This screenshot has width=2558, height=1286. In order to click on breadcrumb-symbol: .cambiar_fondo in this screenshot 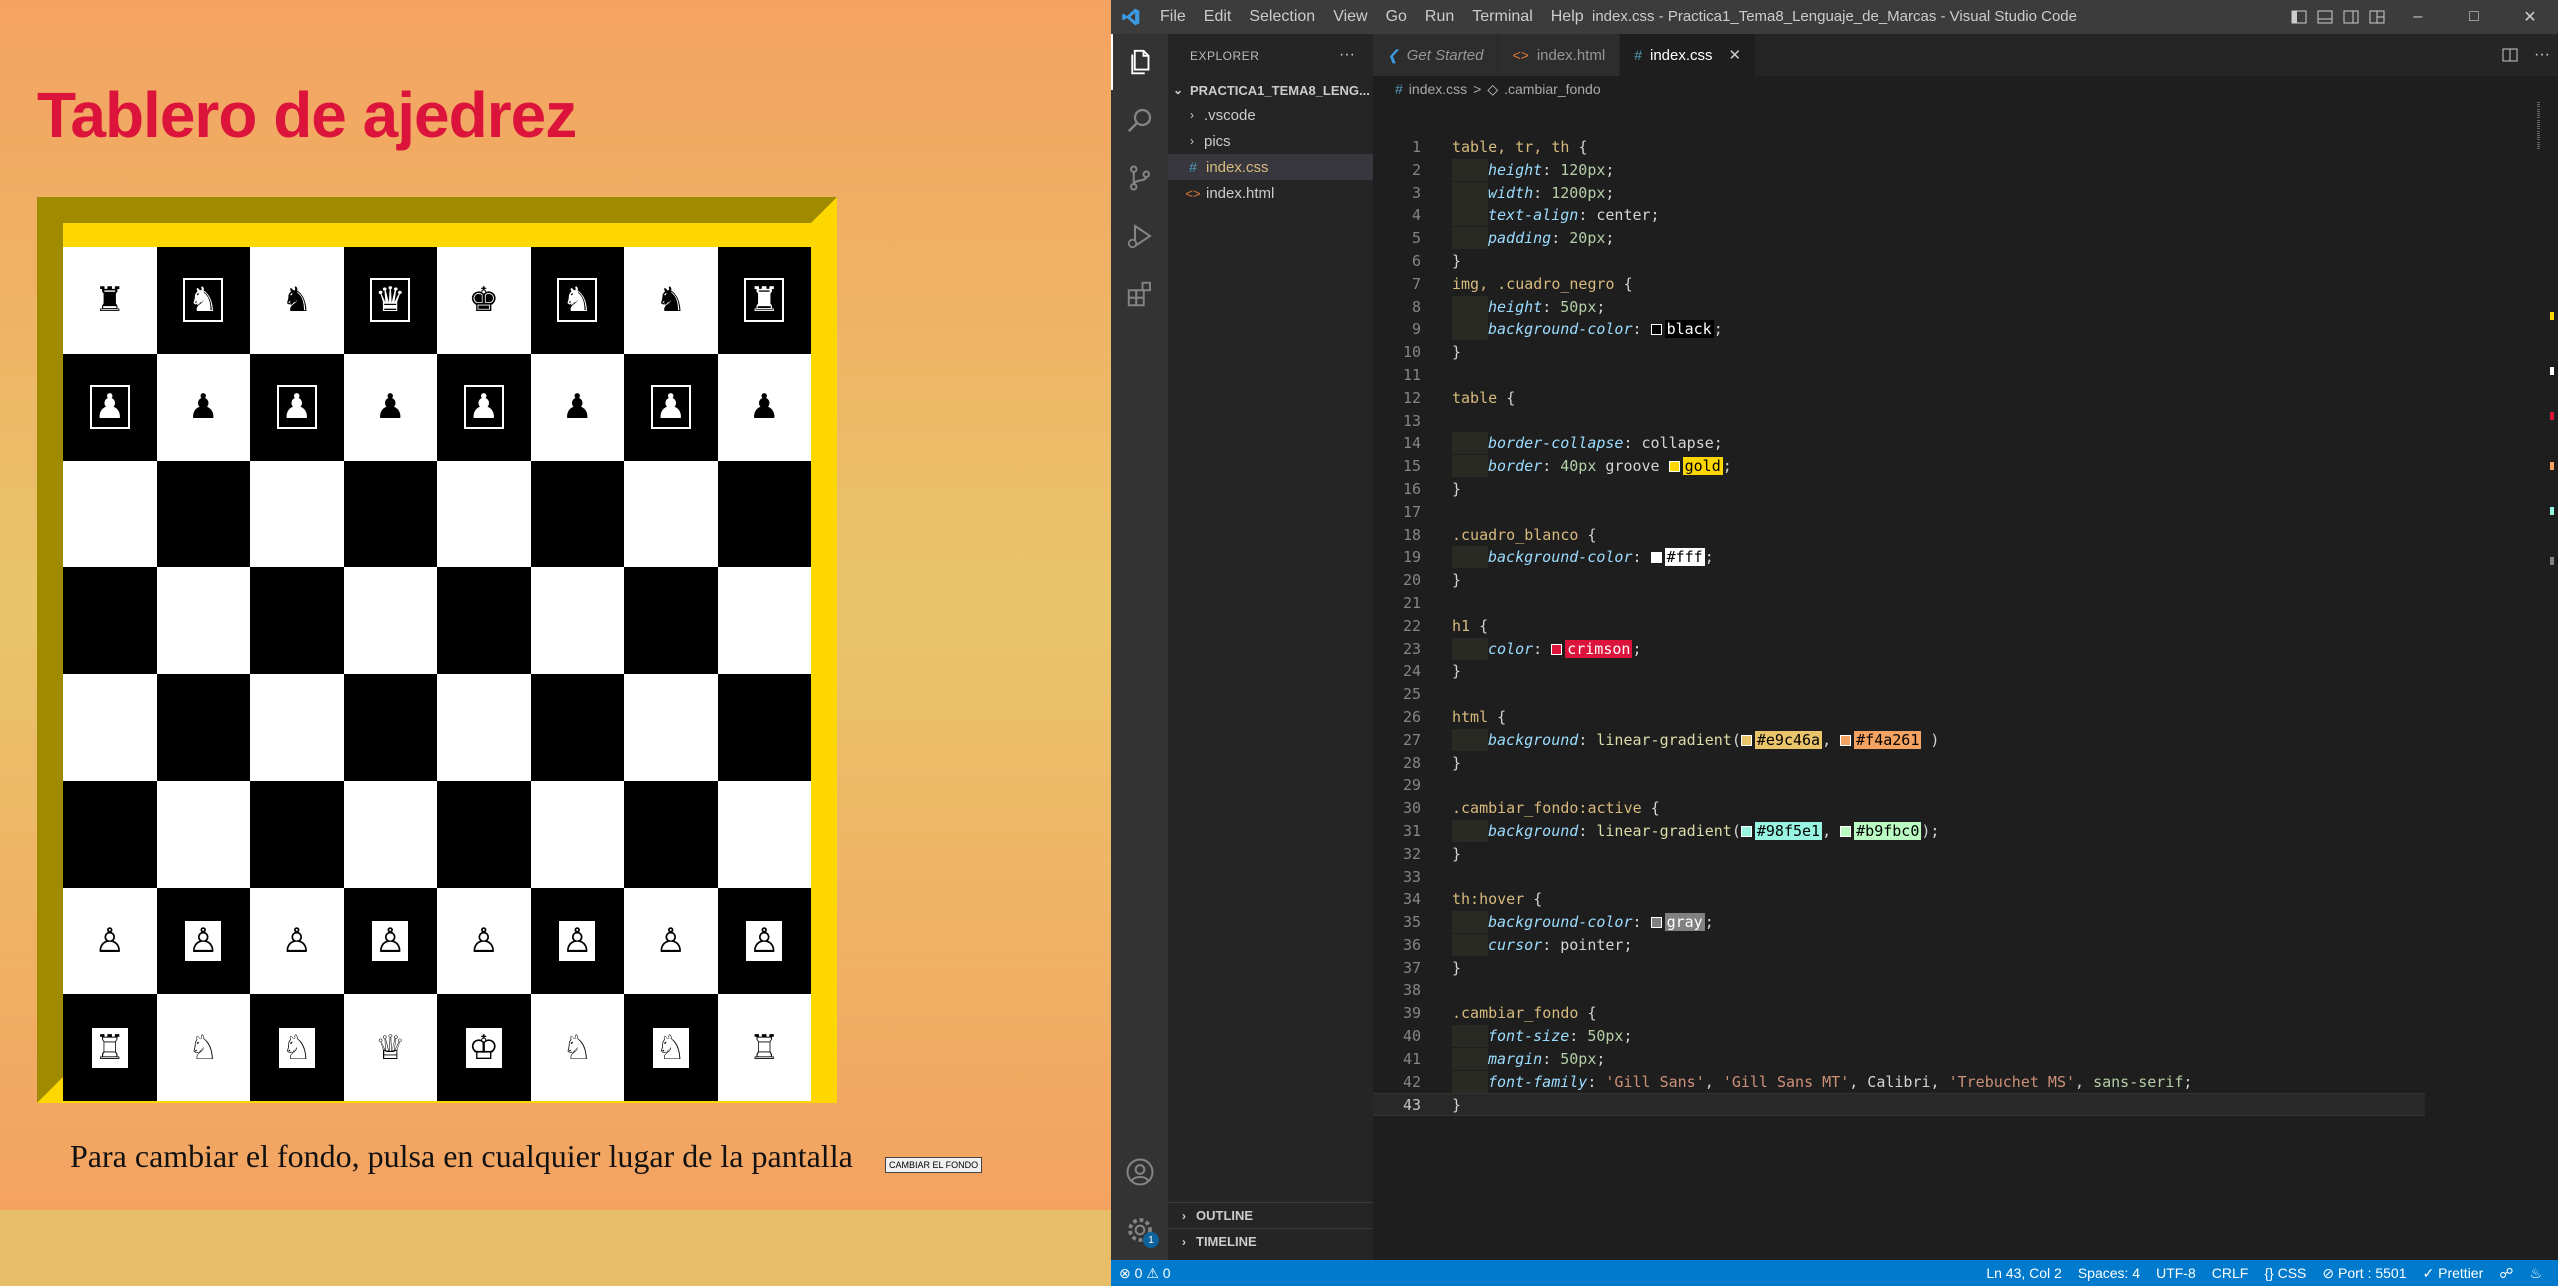, I will do `click(1552, 89)`.